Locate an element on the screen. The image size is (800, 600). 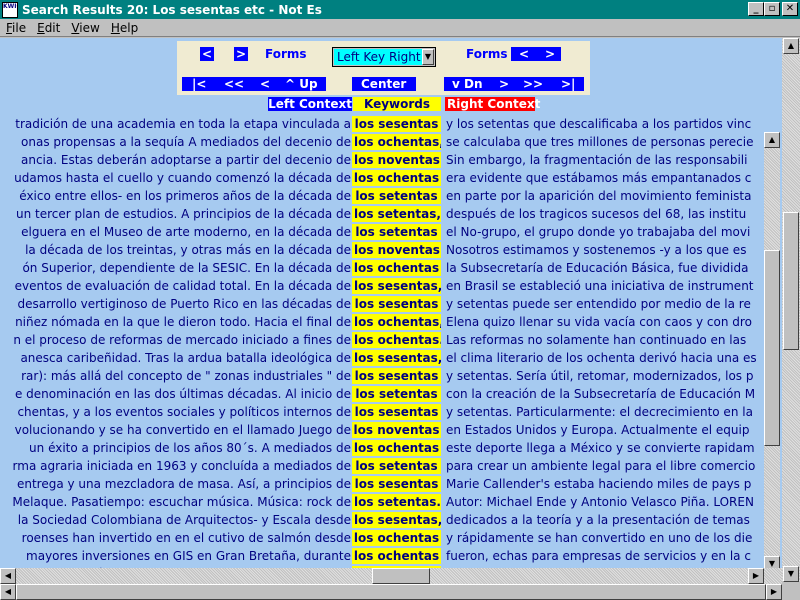
first-page-button: |< is located at coordinates (199, 84).